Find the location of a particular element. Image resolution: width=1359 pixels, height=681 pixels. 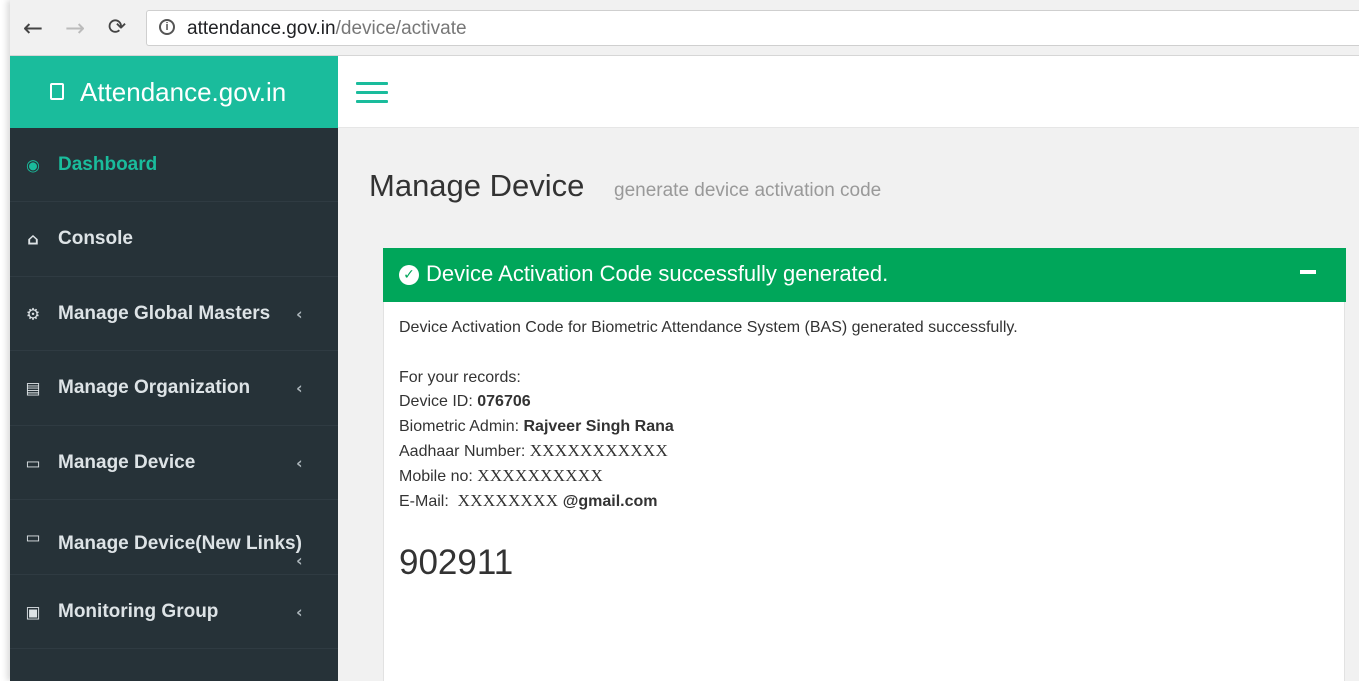

sidebar-item-label: Manage Device is located at coordinates (127, 462).